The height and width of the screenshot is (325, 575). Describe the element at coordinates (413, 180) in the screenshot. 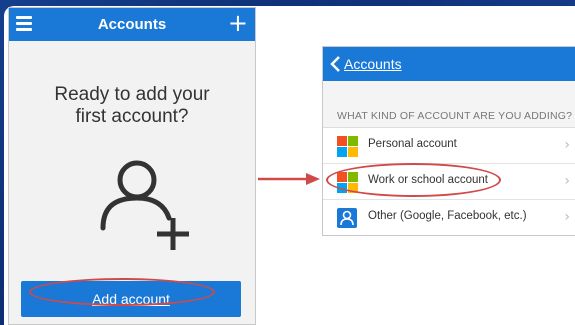

I see `highlight-oval-work-account` at that location.